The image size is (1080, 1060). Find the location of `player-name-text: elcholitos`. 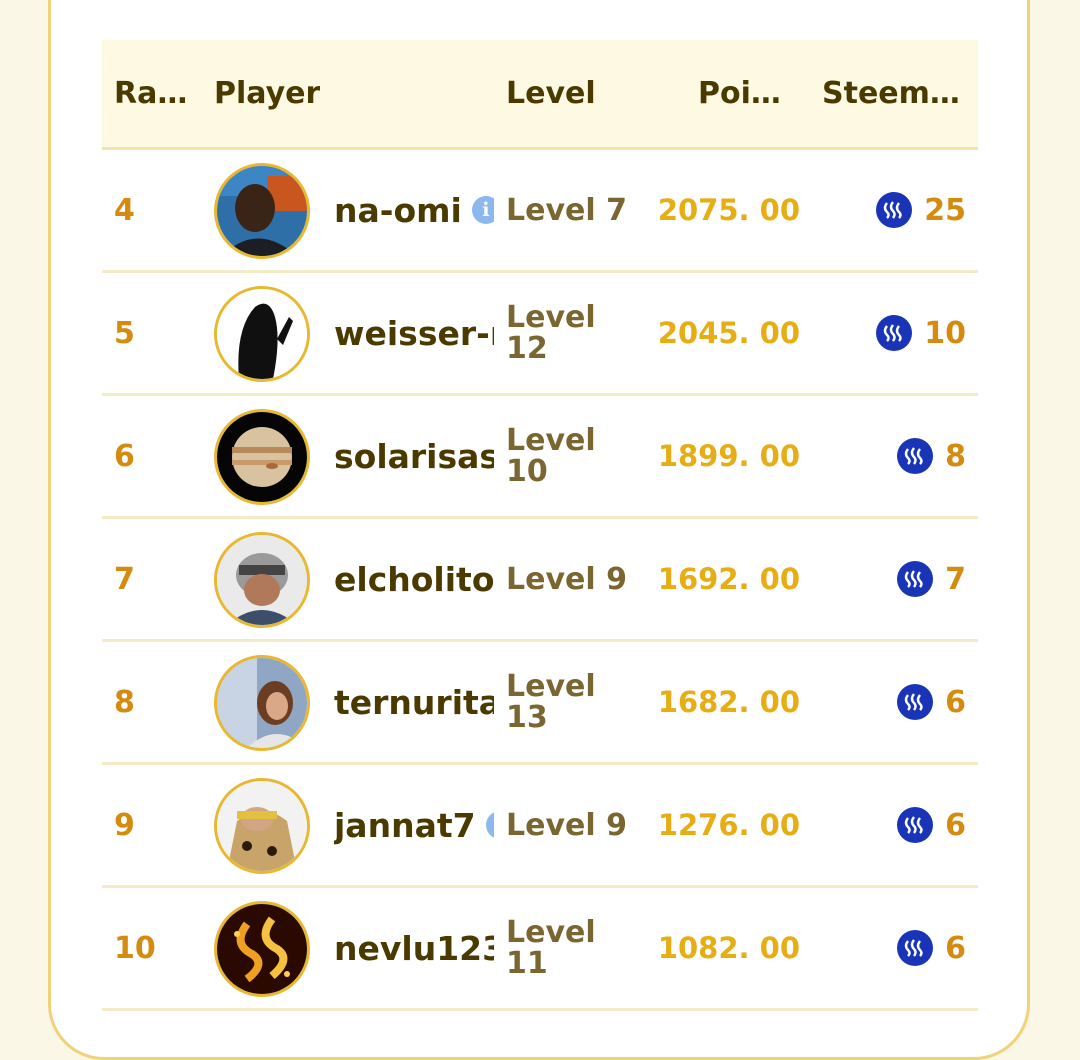

player-name-text: elcholitos is located at coordinates (414, 579).